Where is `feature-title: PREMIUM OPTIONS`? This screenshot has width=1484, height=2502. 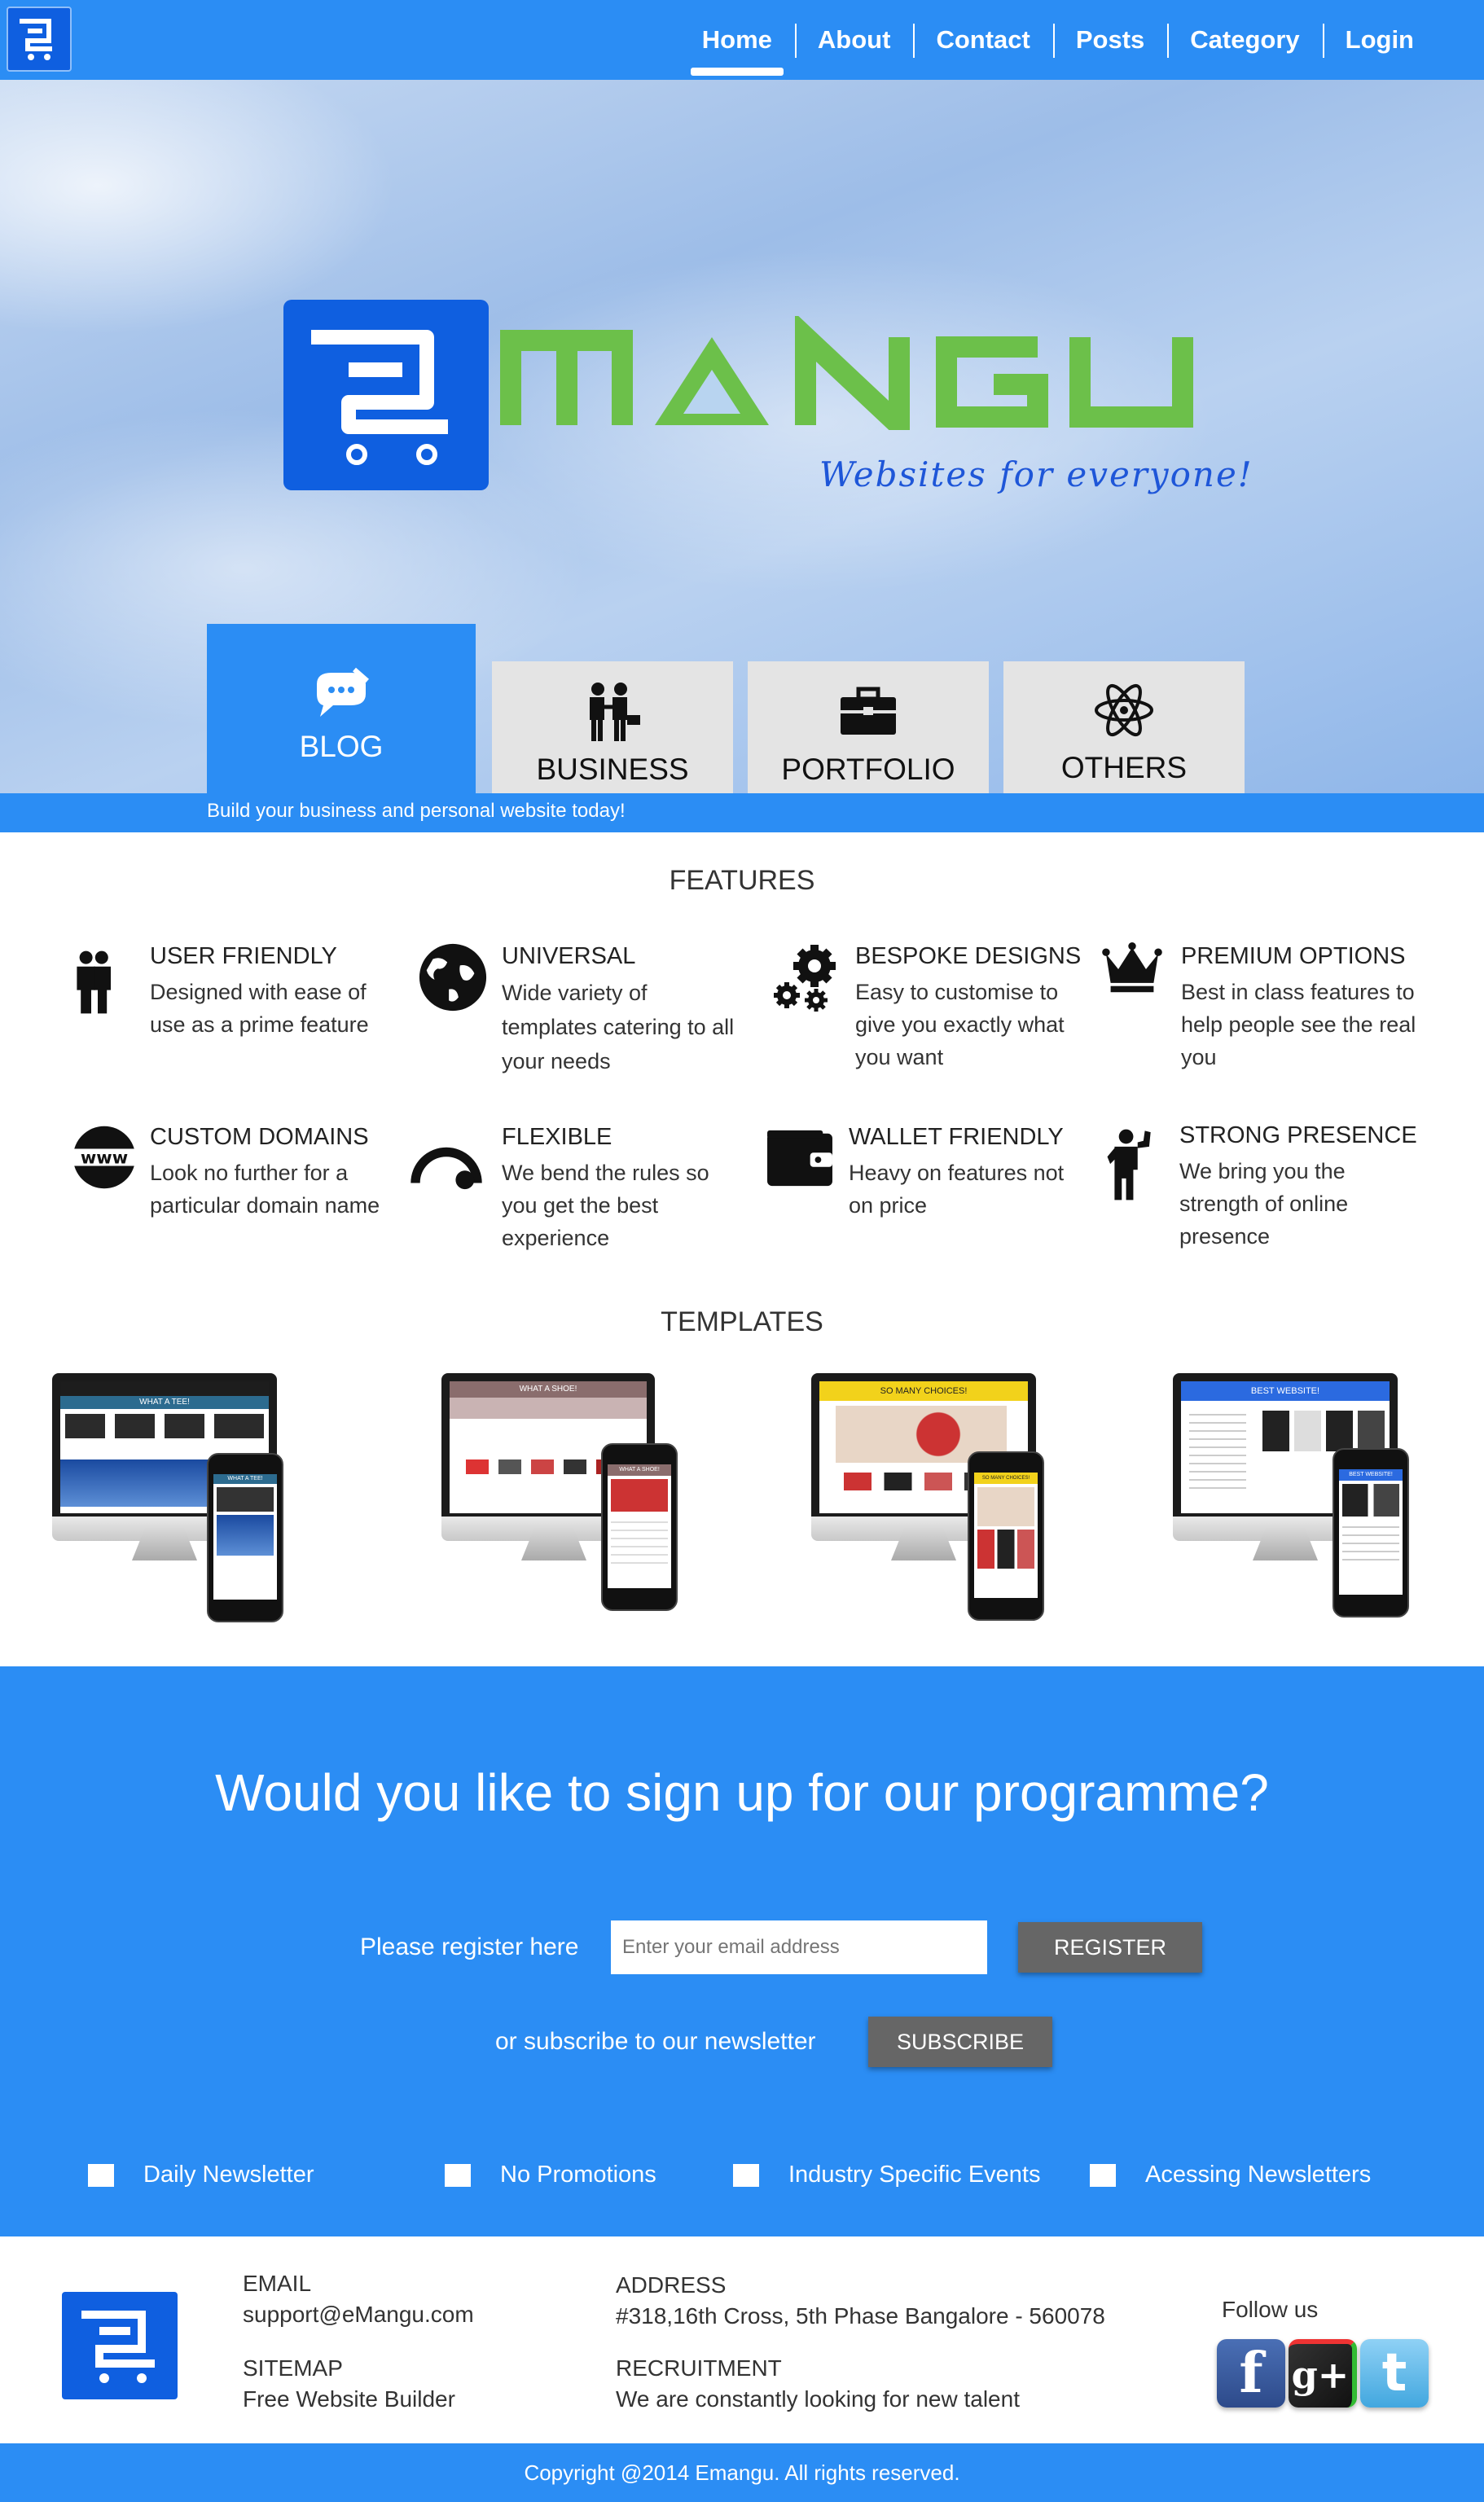 feature-title: PREMIUM OPTIONS is located at coordinates (1293, 956).